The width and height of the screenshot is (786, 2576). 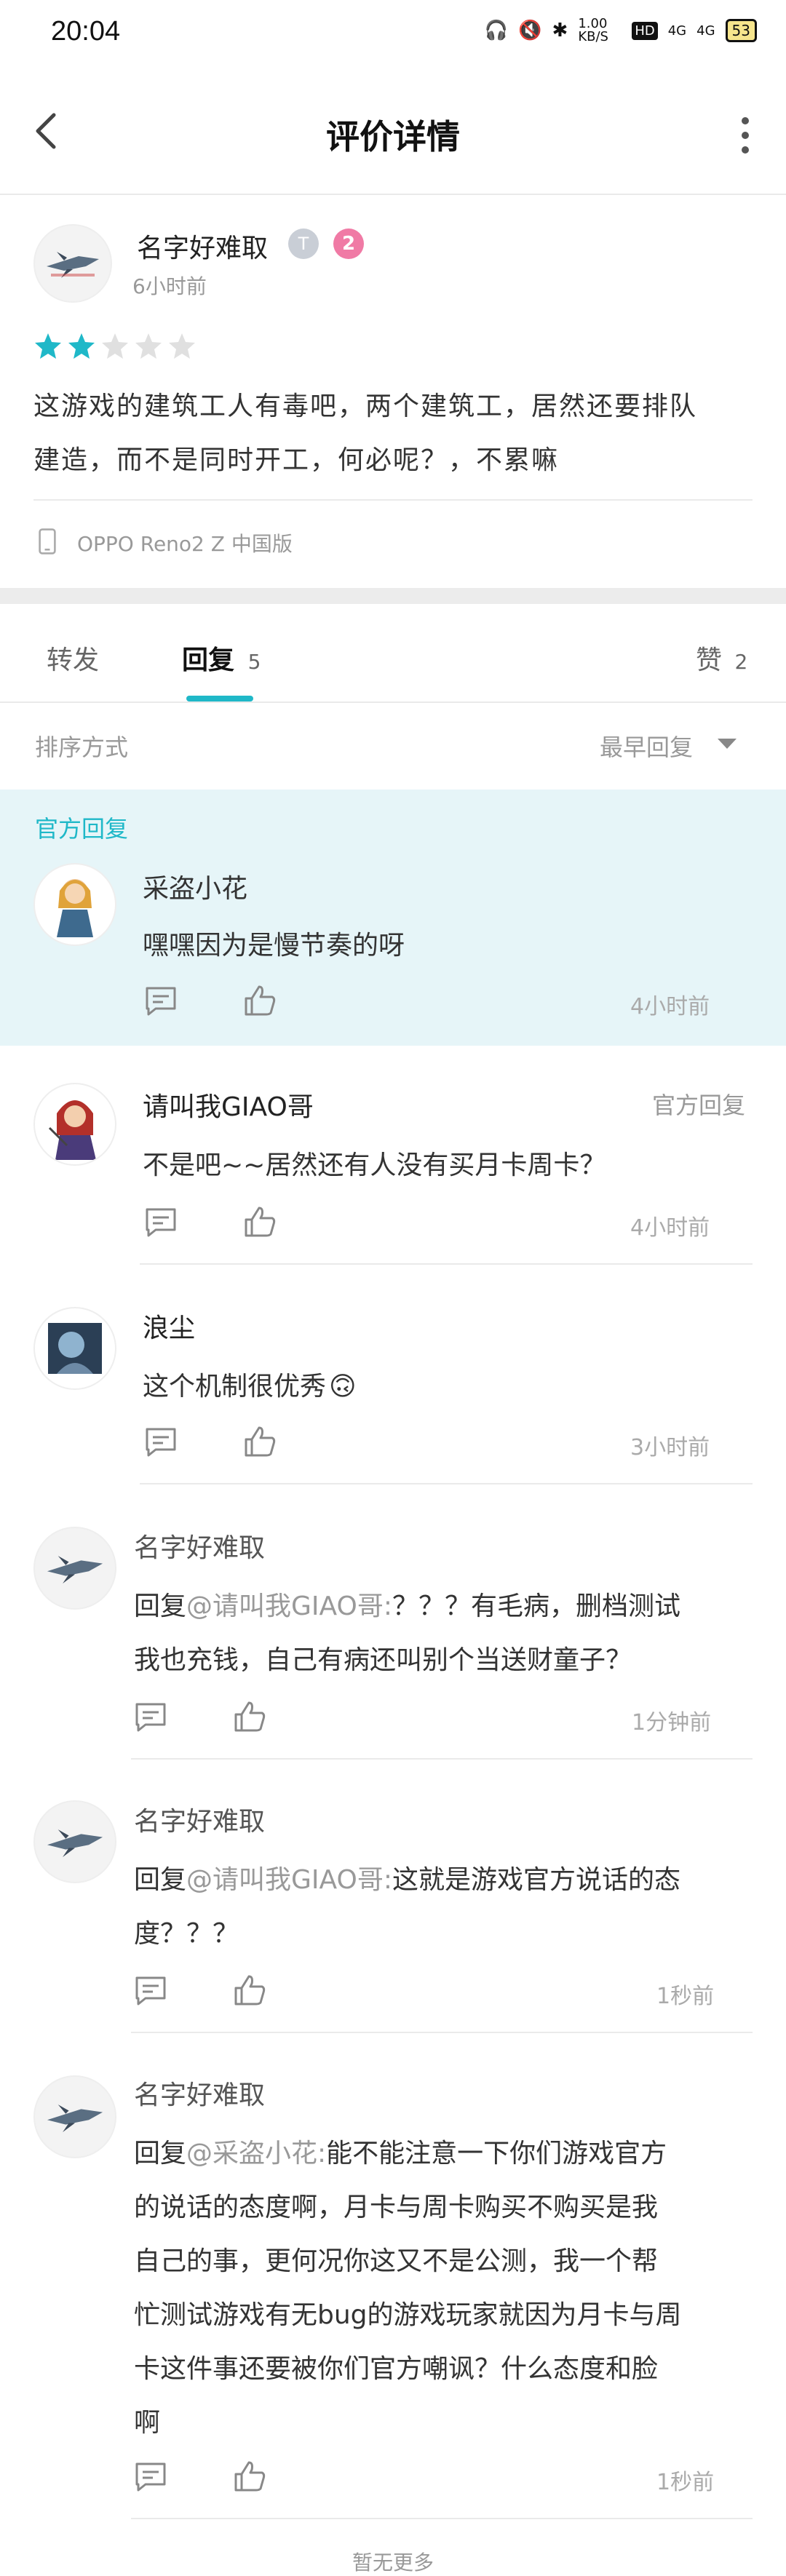 What do you see at coordinates (670, 1447) in the screenshot?
I see `reply-time: 3小时前` at bounding box center [670, 1447].